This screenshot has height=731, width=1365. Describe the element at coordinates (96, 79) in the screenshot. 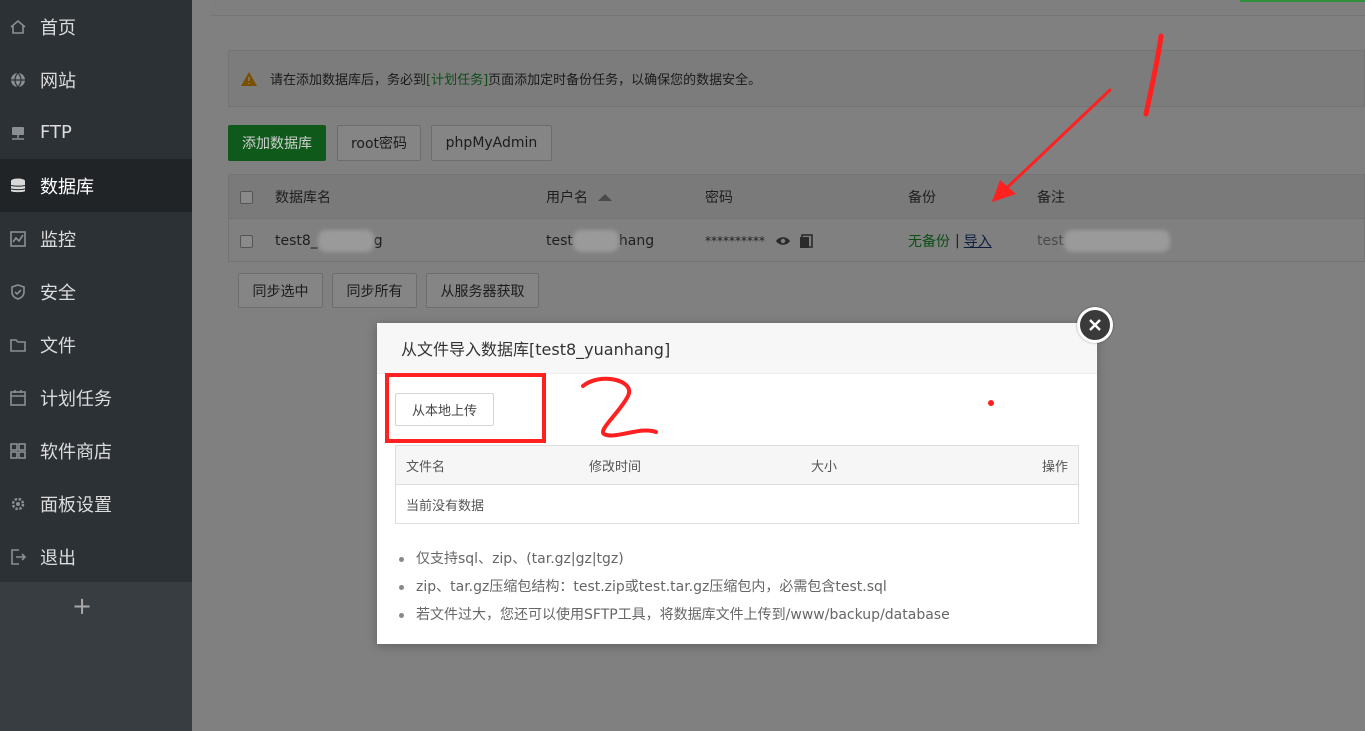

I see `sidebar-item-website: 网站` at that location.